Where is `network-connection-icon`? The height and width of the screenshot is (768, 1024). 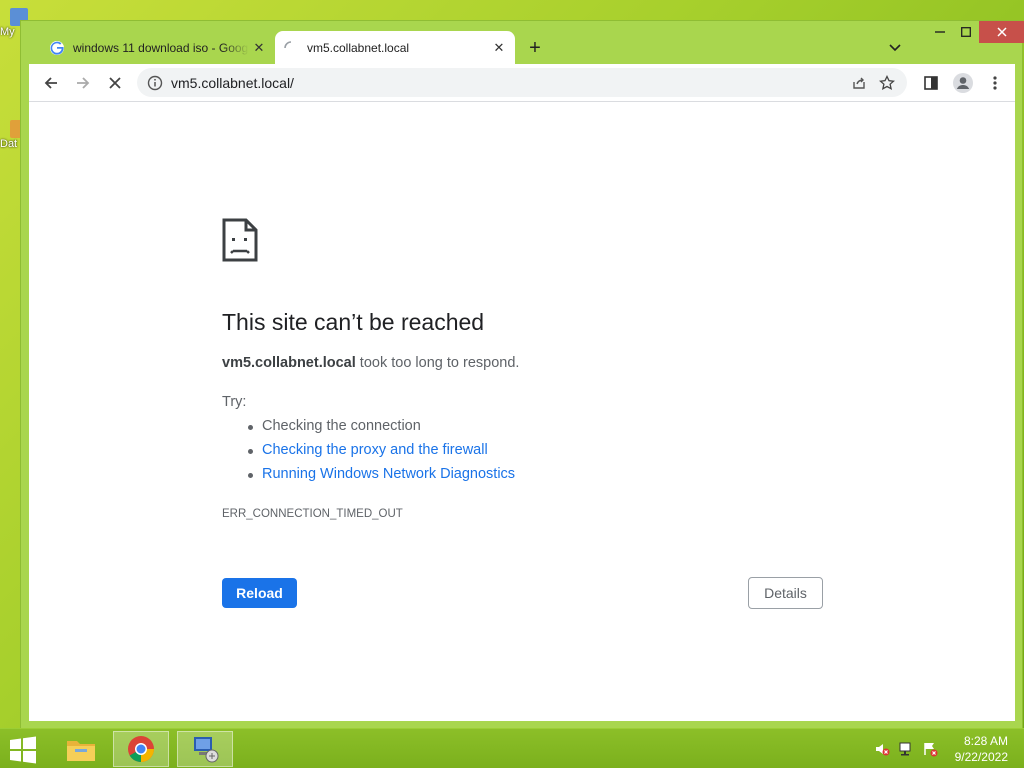
network-connection-icon is located at coordinates (206, 750).